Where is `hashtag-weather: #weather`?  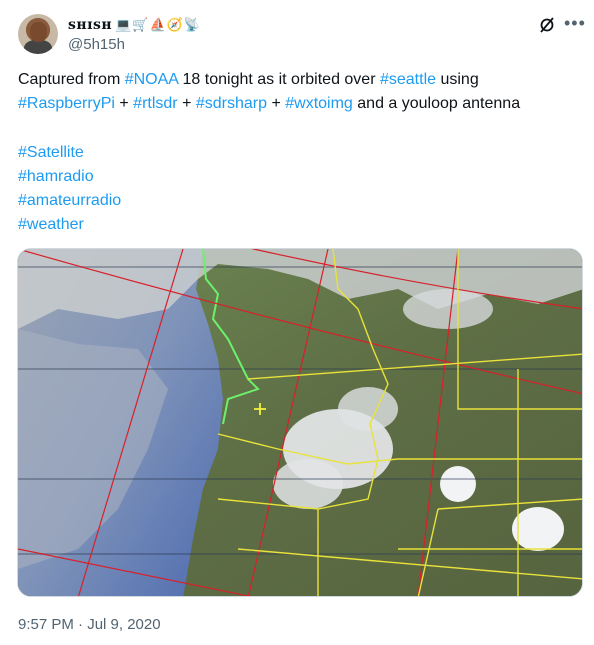 hashtag-weather: #weather is located at coordinates (69, 225).